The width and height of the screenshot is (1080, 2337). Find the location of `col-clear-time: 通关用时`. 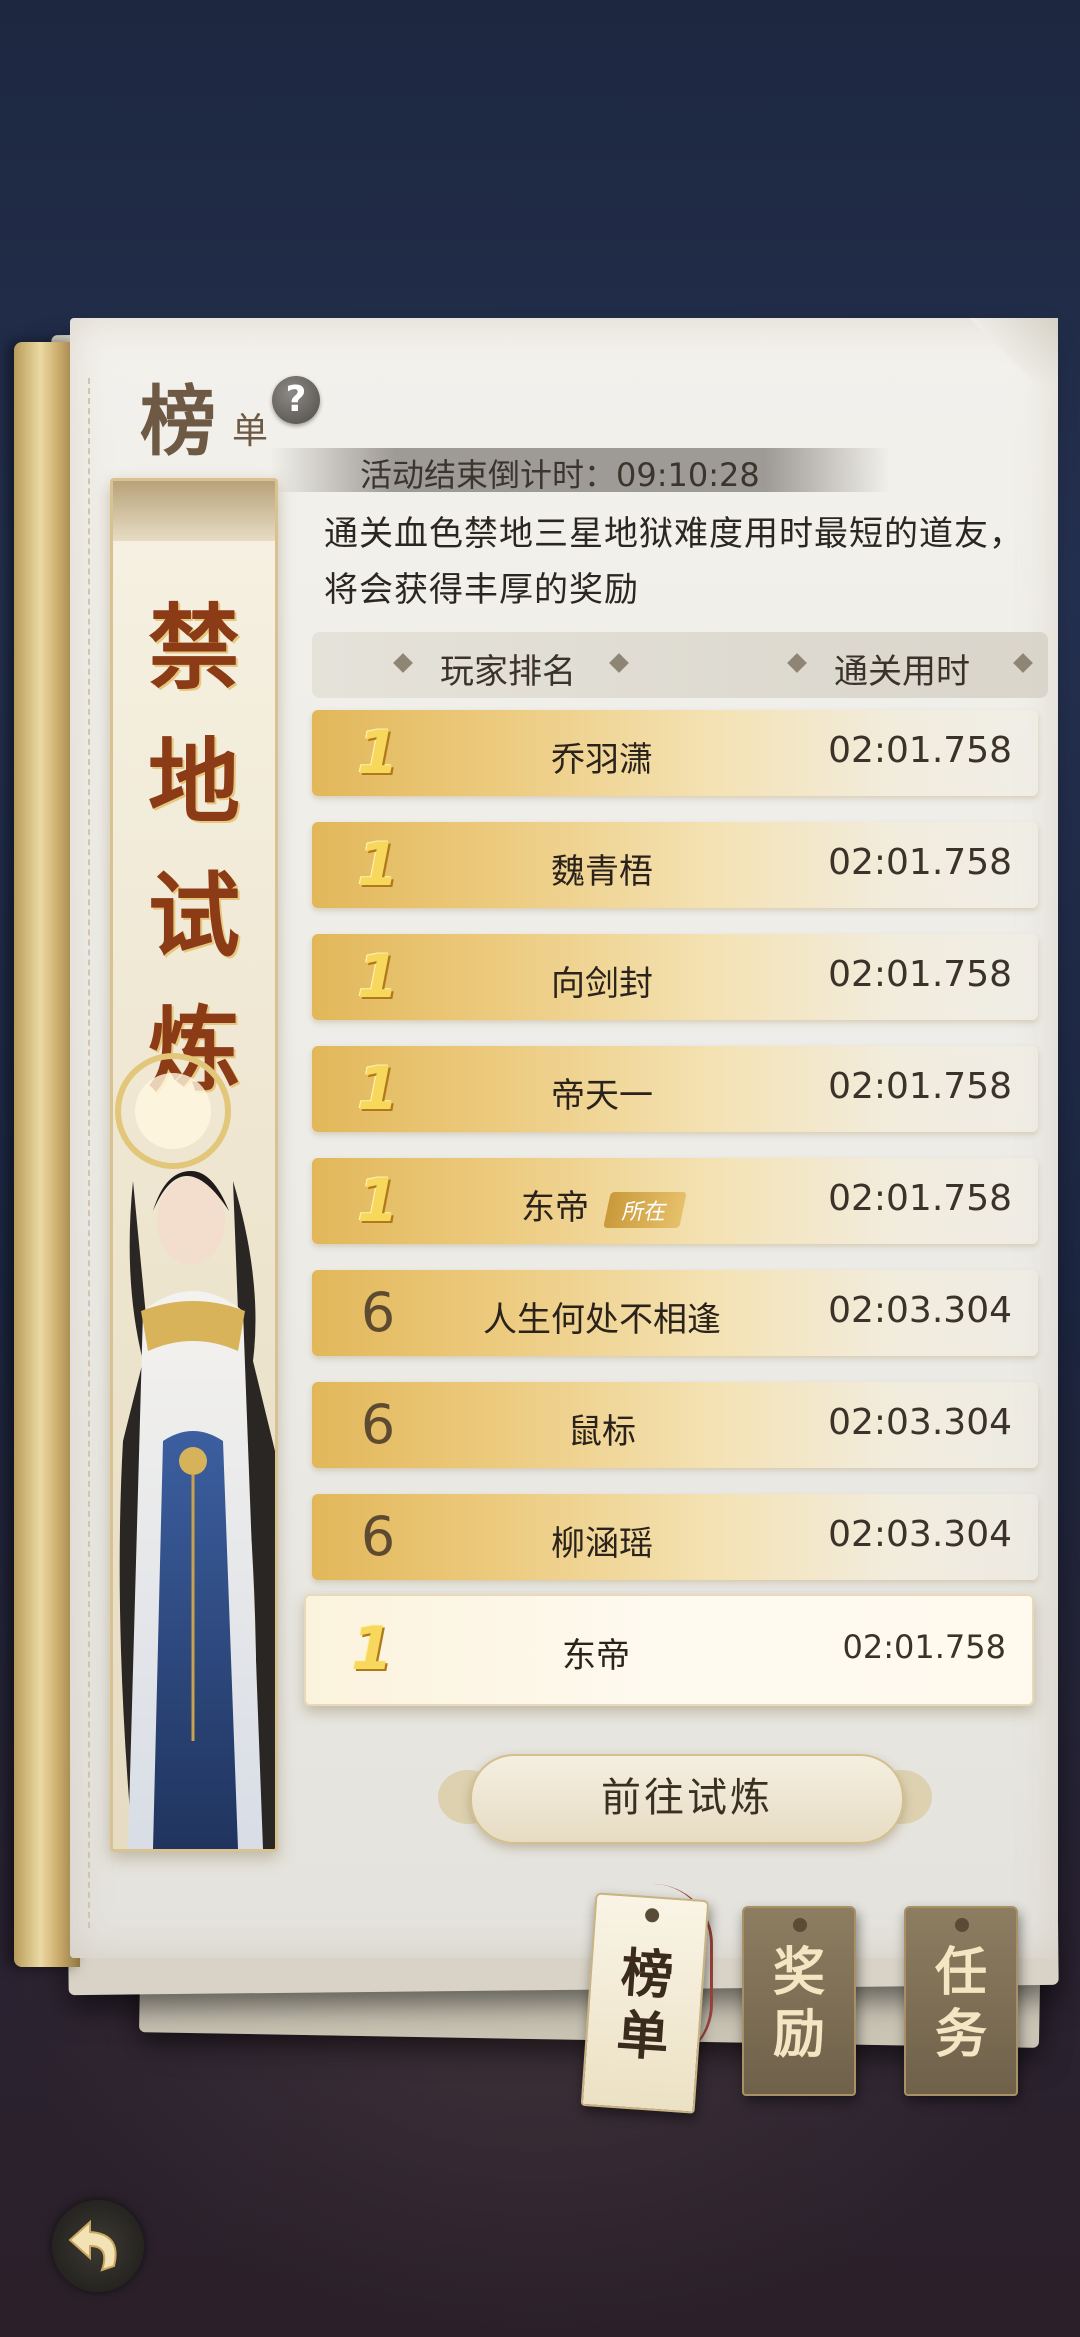

col-clear-time: 通关用时 is located at coordinates (902, 672).